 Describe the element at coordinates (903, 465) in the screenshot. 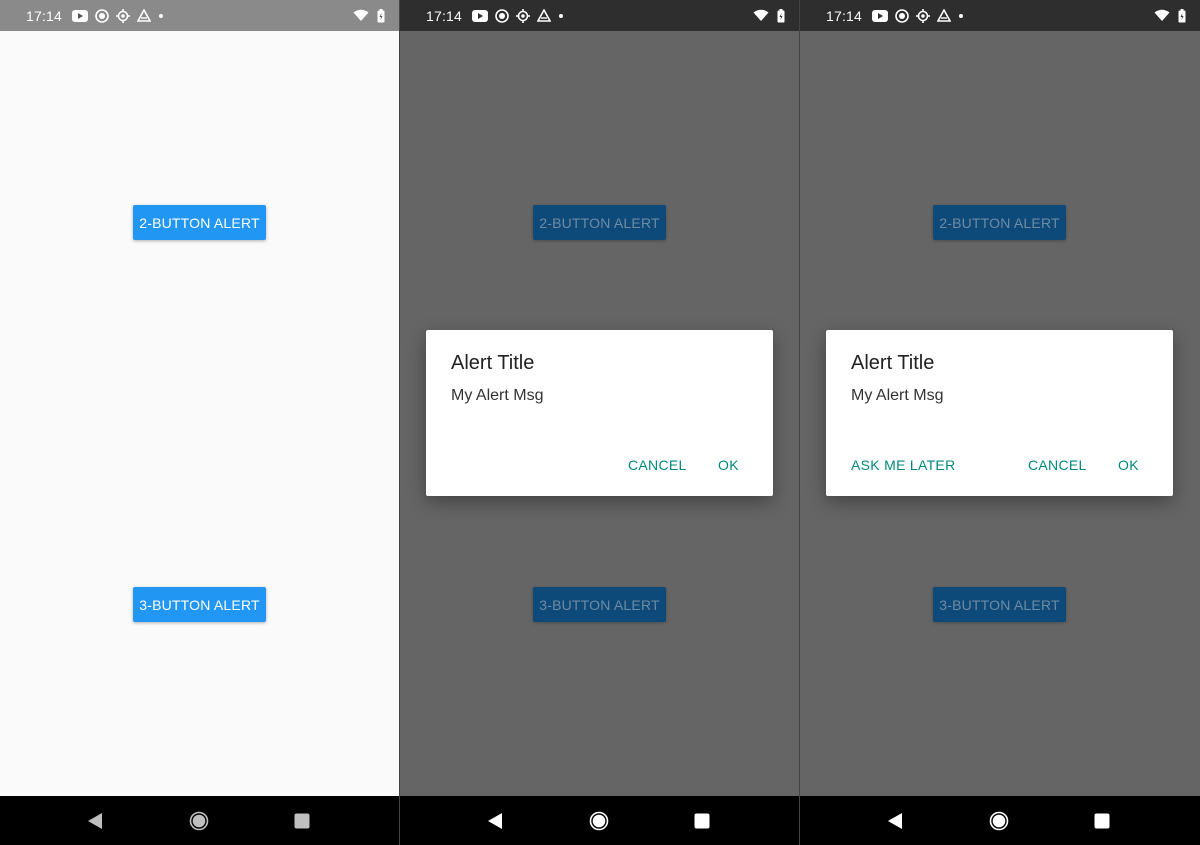

I see `ask-me-later-button: ASK ME LATER` at that location.